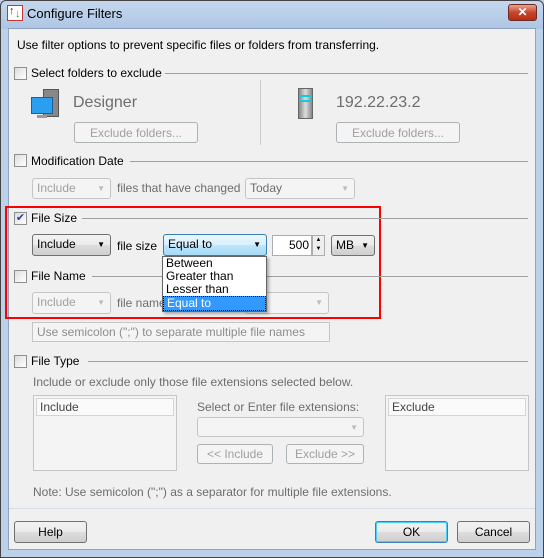  Describe the element at coordinates (214, 303) in the screenshot. I see `option-equal-to: Equal to` at that location.